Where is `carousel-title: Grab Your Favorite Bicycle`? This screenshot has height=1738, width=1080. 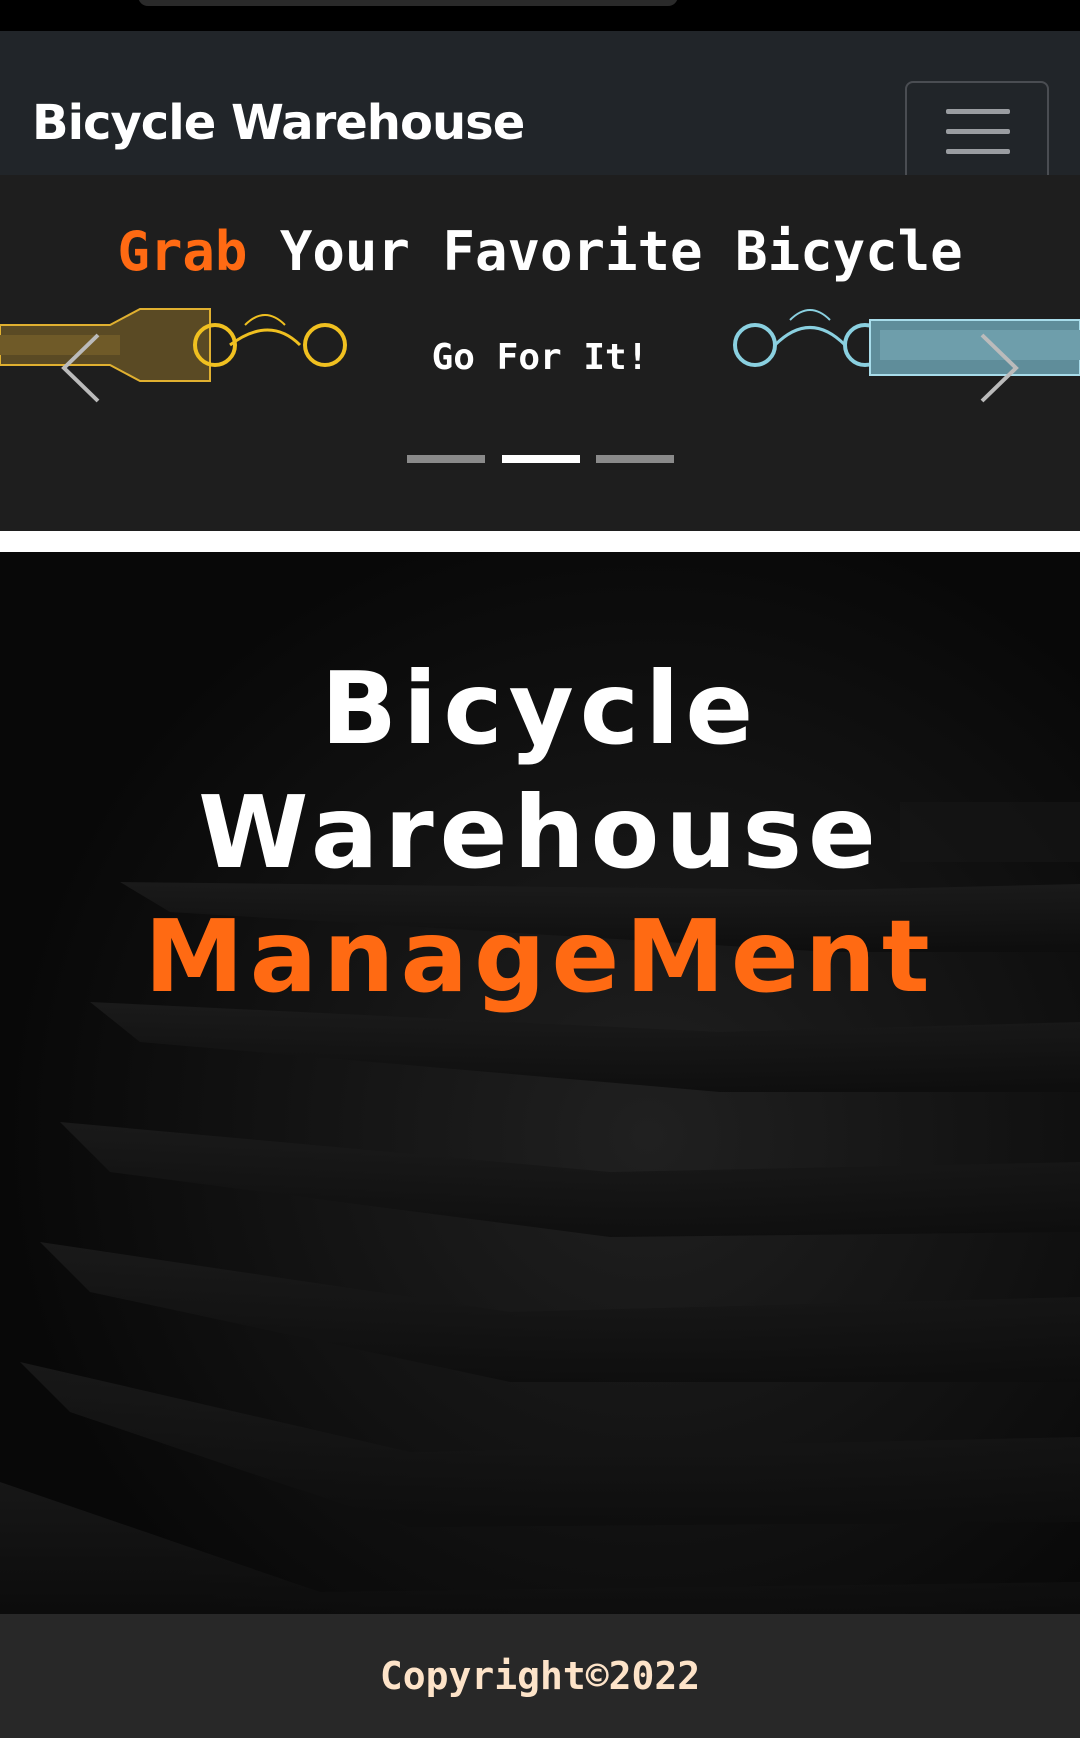 carousel-title: Grab Your Favorite Bicycle is located at coordinates (540, 251).